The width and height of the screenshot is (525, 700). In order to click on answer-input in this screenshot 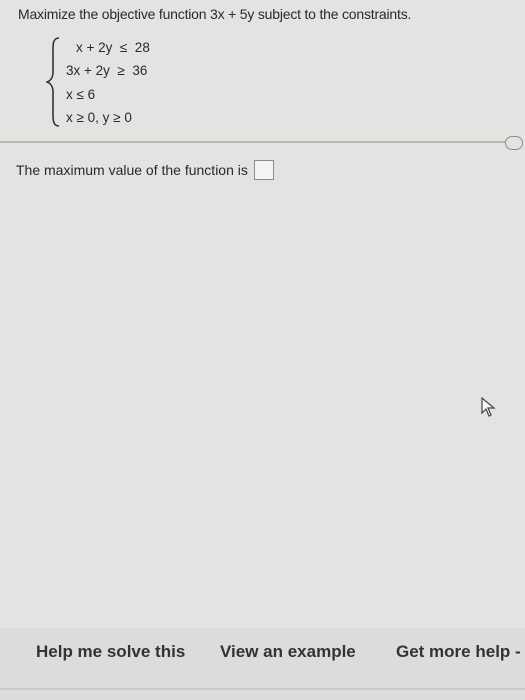, I will do `click(263, 170)`.